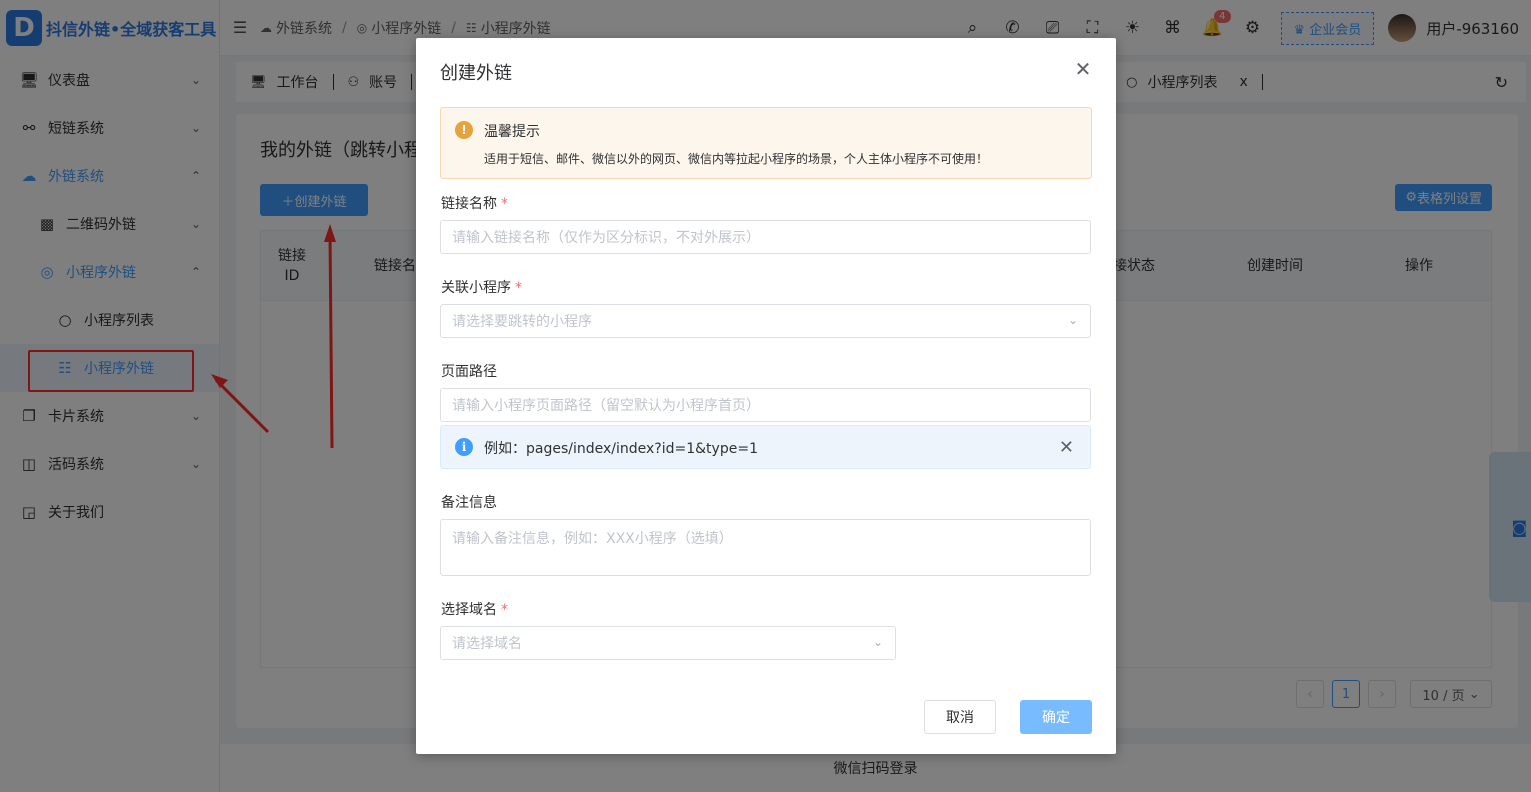  What do you see at coordinates (464, 447) in the screenshot?
I see `info-icon: i` at bounding box center [464, 447].